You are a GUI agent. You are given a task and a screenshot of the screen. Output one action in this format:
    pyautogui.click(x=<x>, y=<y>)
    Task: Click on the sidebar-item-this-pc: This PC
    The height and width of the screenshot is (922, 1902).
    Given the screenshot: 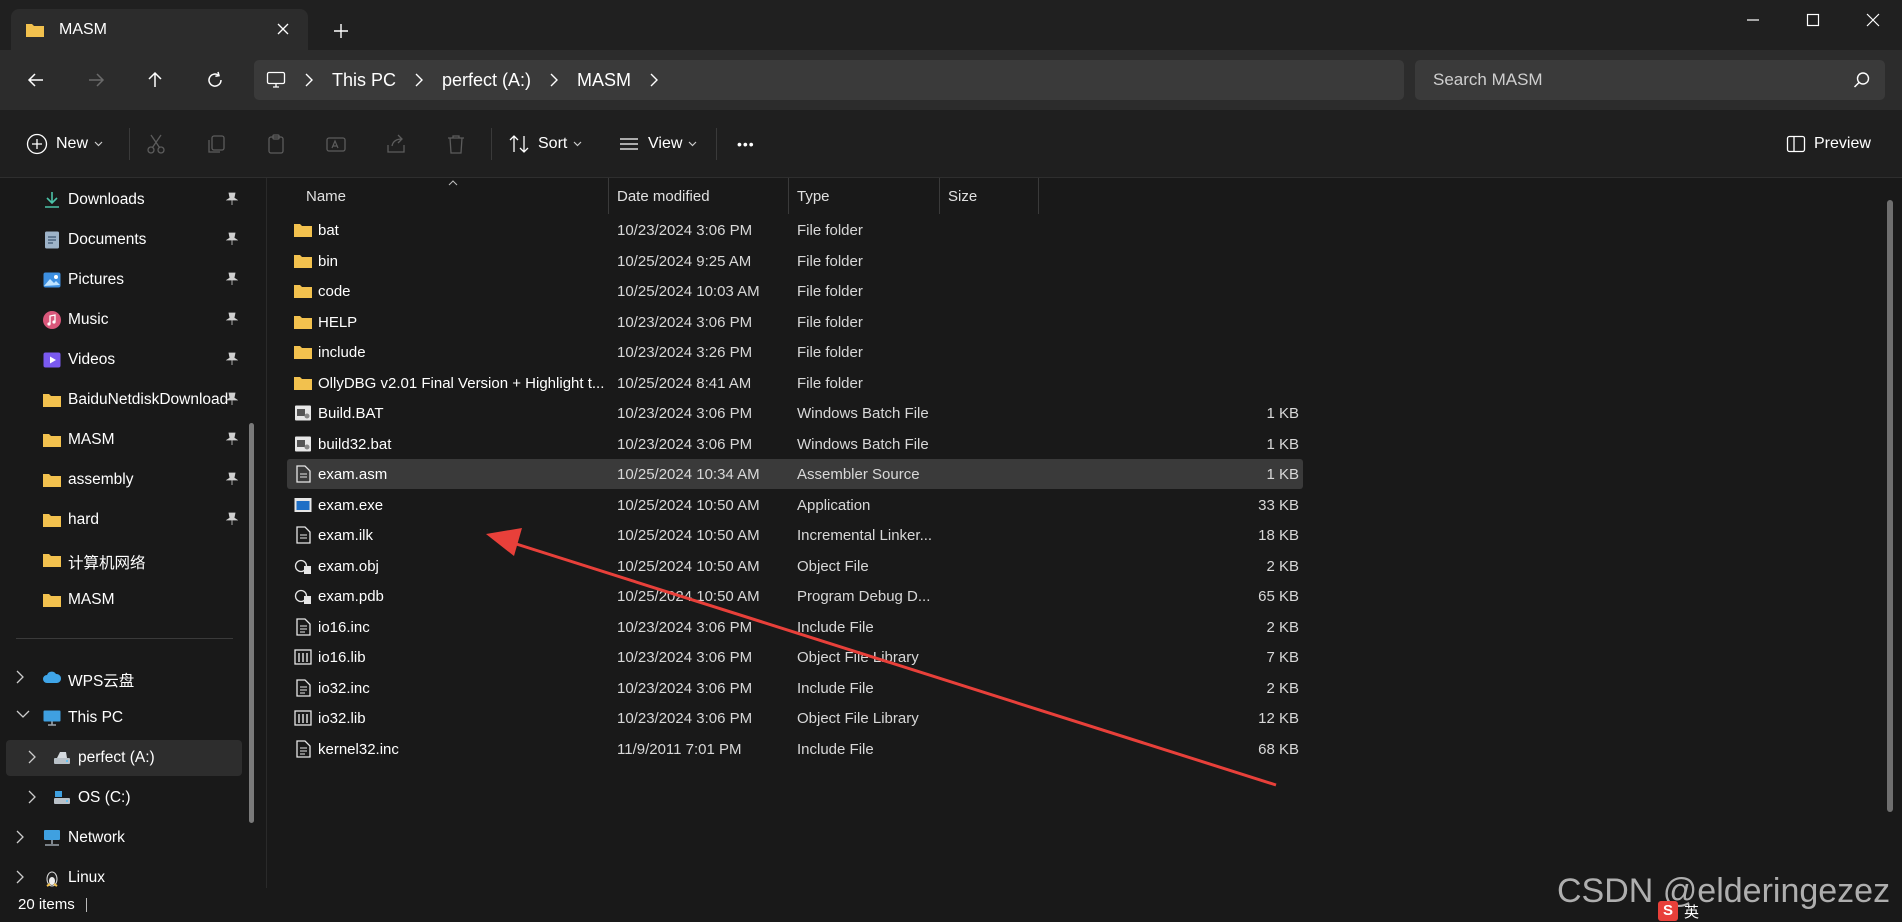 What is the action you would take?
    pyautogui.click(x=128, y=718)
    